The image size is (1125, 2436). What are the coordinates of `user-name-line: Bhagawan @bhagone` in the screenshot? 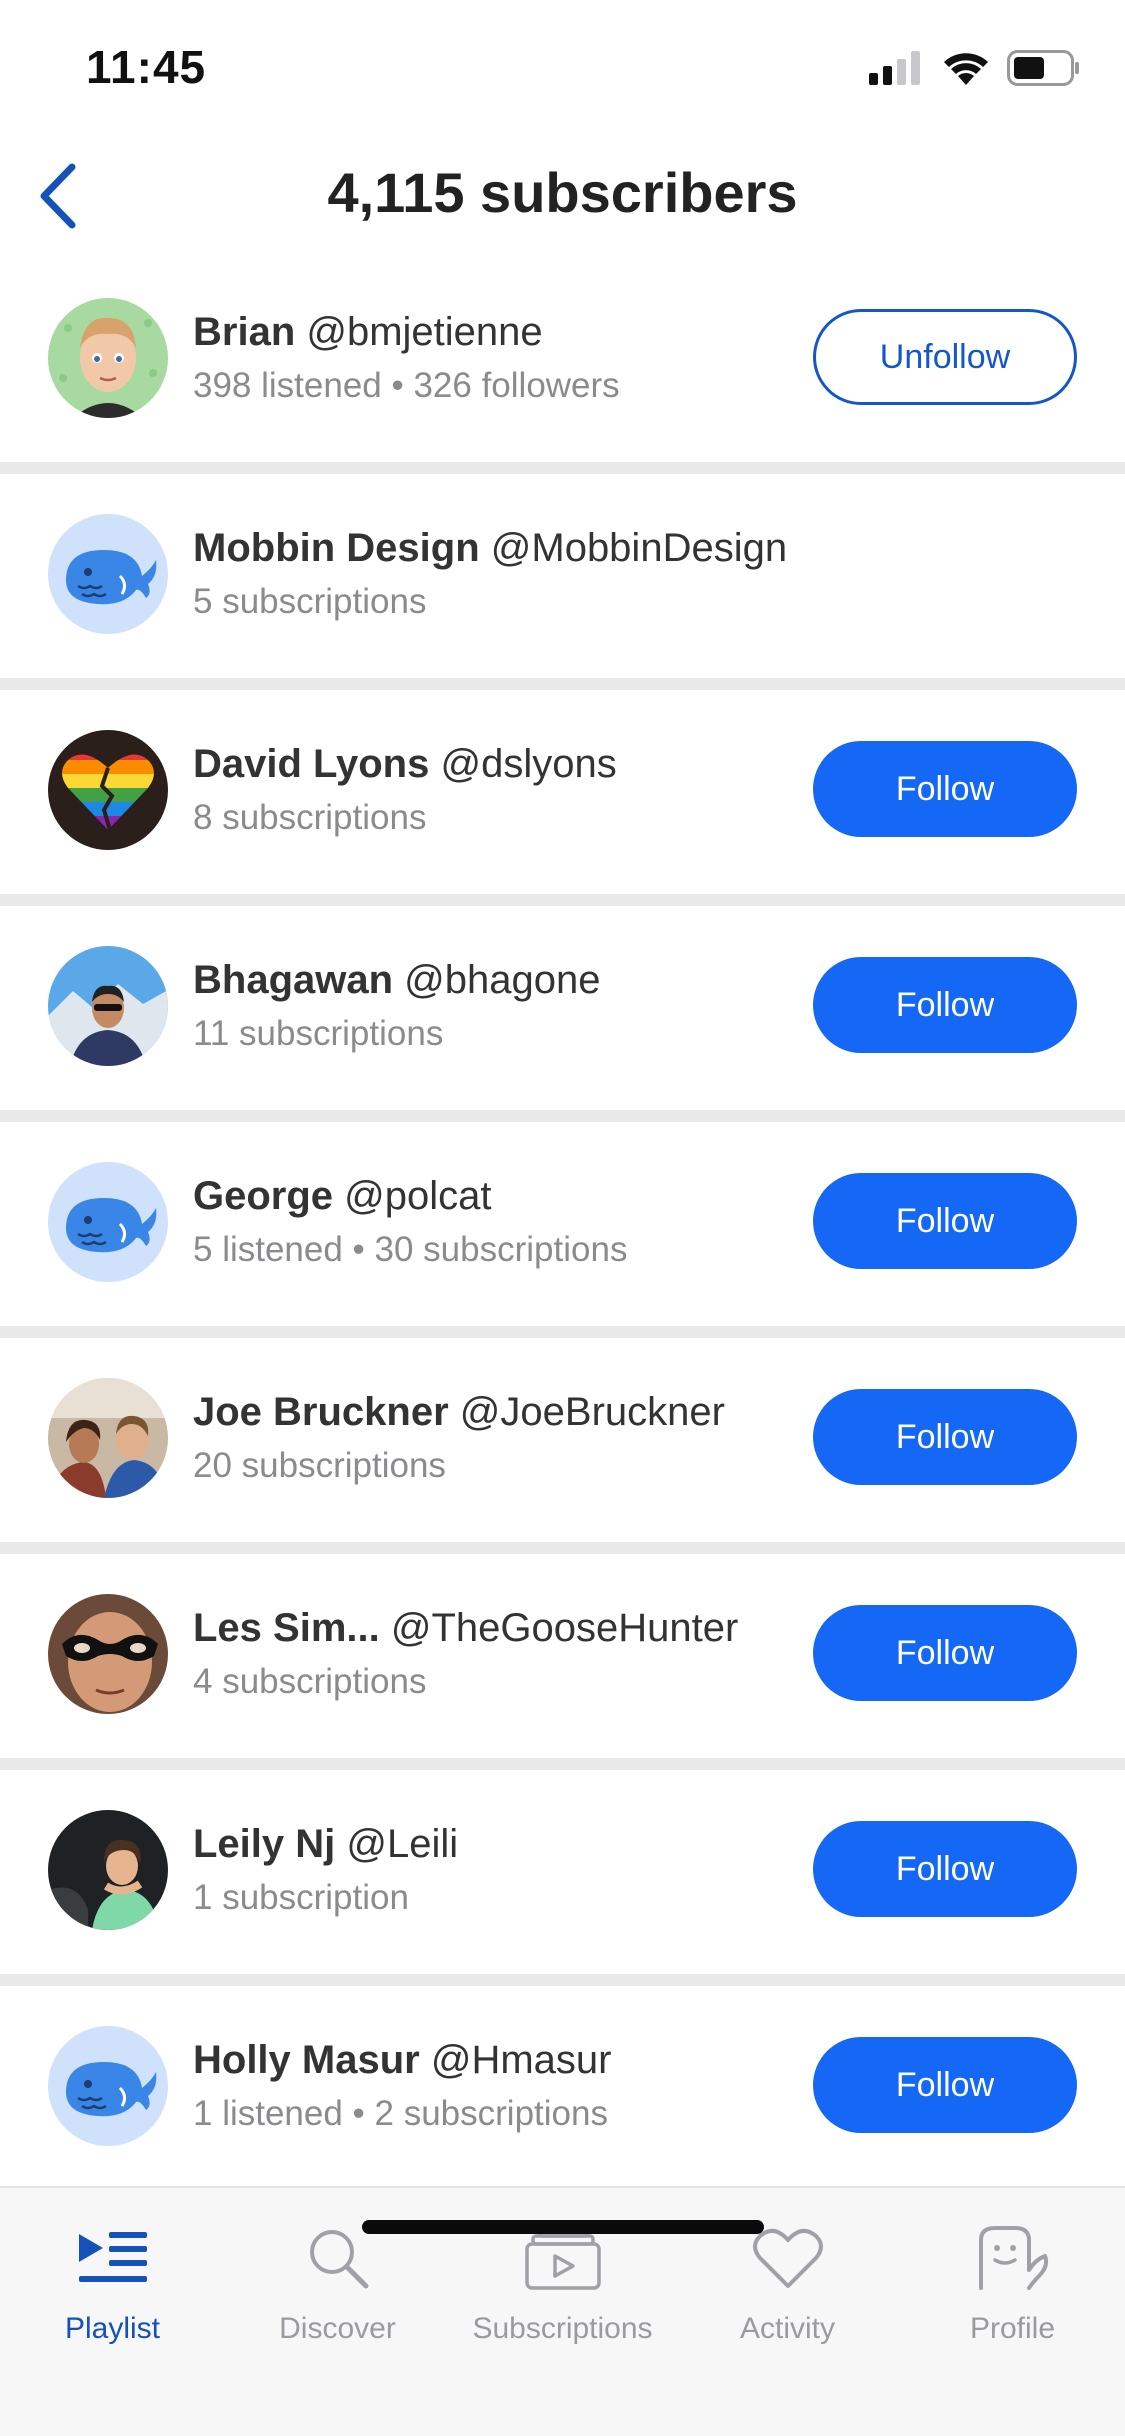 It's located at (397, 980).